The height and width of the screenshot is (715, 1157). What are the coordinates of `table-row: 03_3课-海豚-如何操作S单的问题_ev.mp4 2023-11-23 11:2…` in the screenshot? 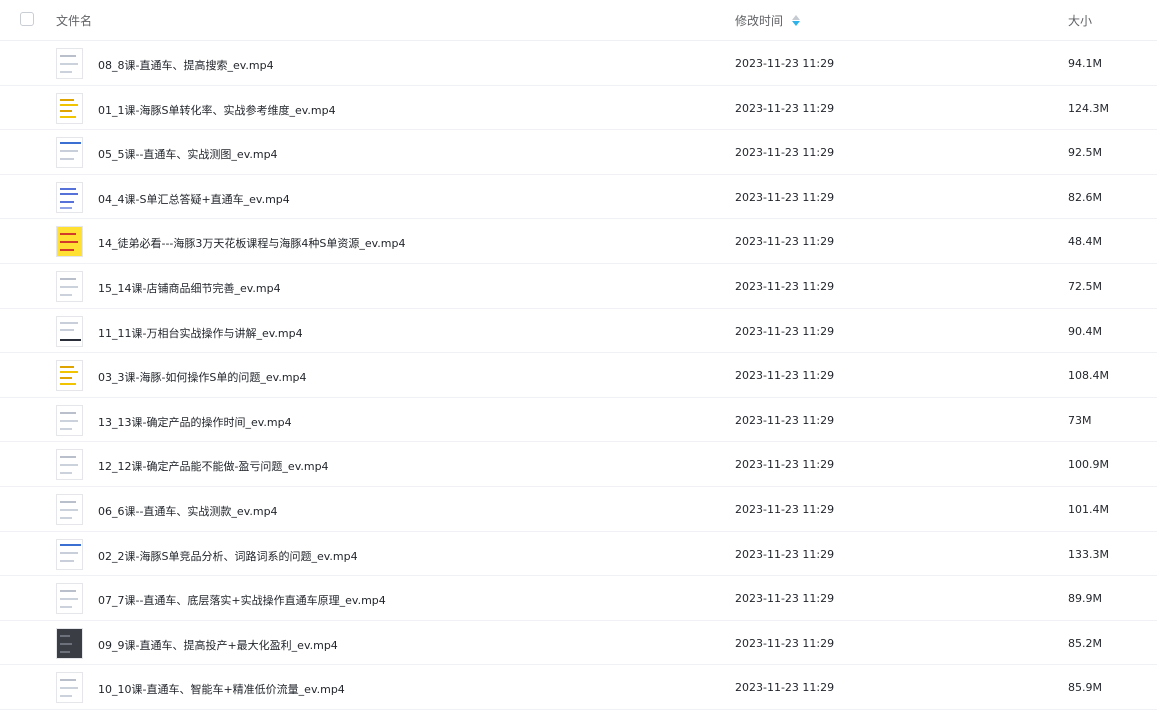 It's located at (578, 375).